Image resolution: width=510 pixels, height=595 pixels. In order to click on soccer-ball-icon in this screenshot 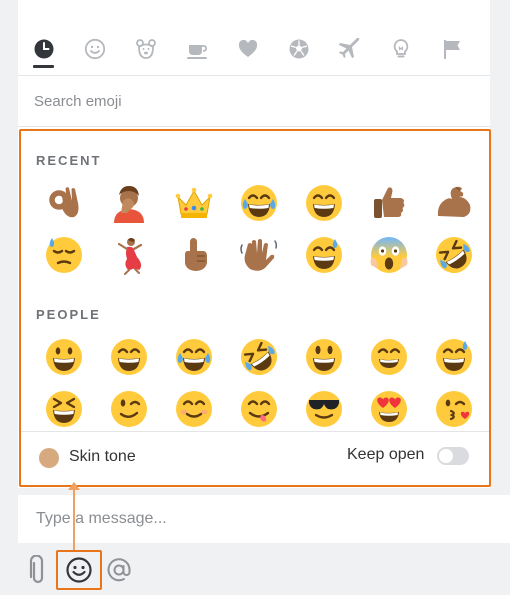, I will do `click(298, 49)`.